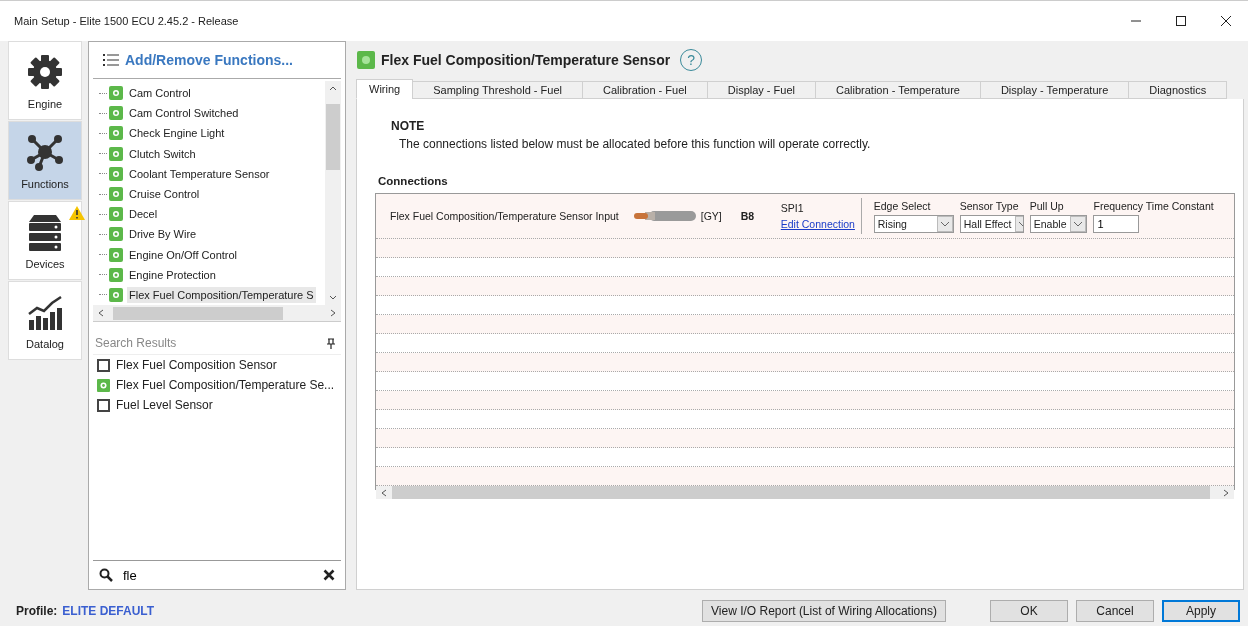 The height and width of the screenshot is (626, 1248). What do you see at coordinates (1181, 21) in the screenshot?
I see `maximize-icon` at bounding box center [1181, 21].